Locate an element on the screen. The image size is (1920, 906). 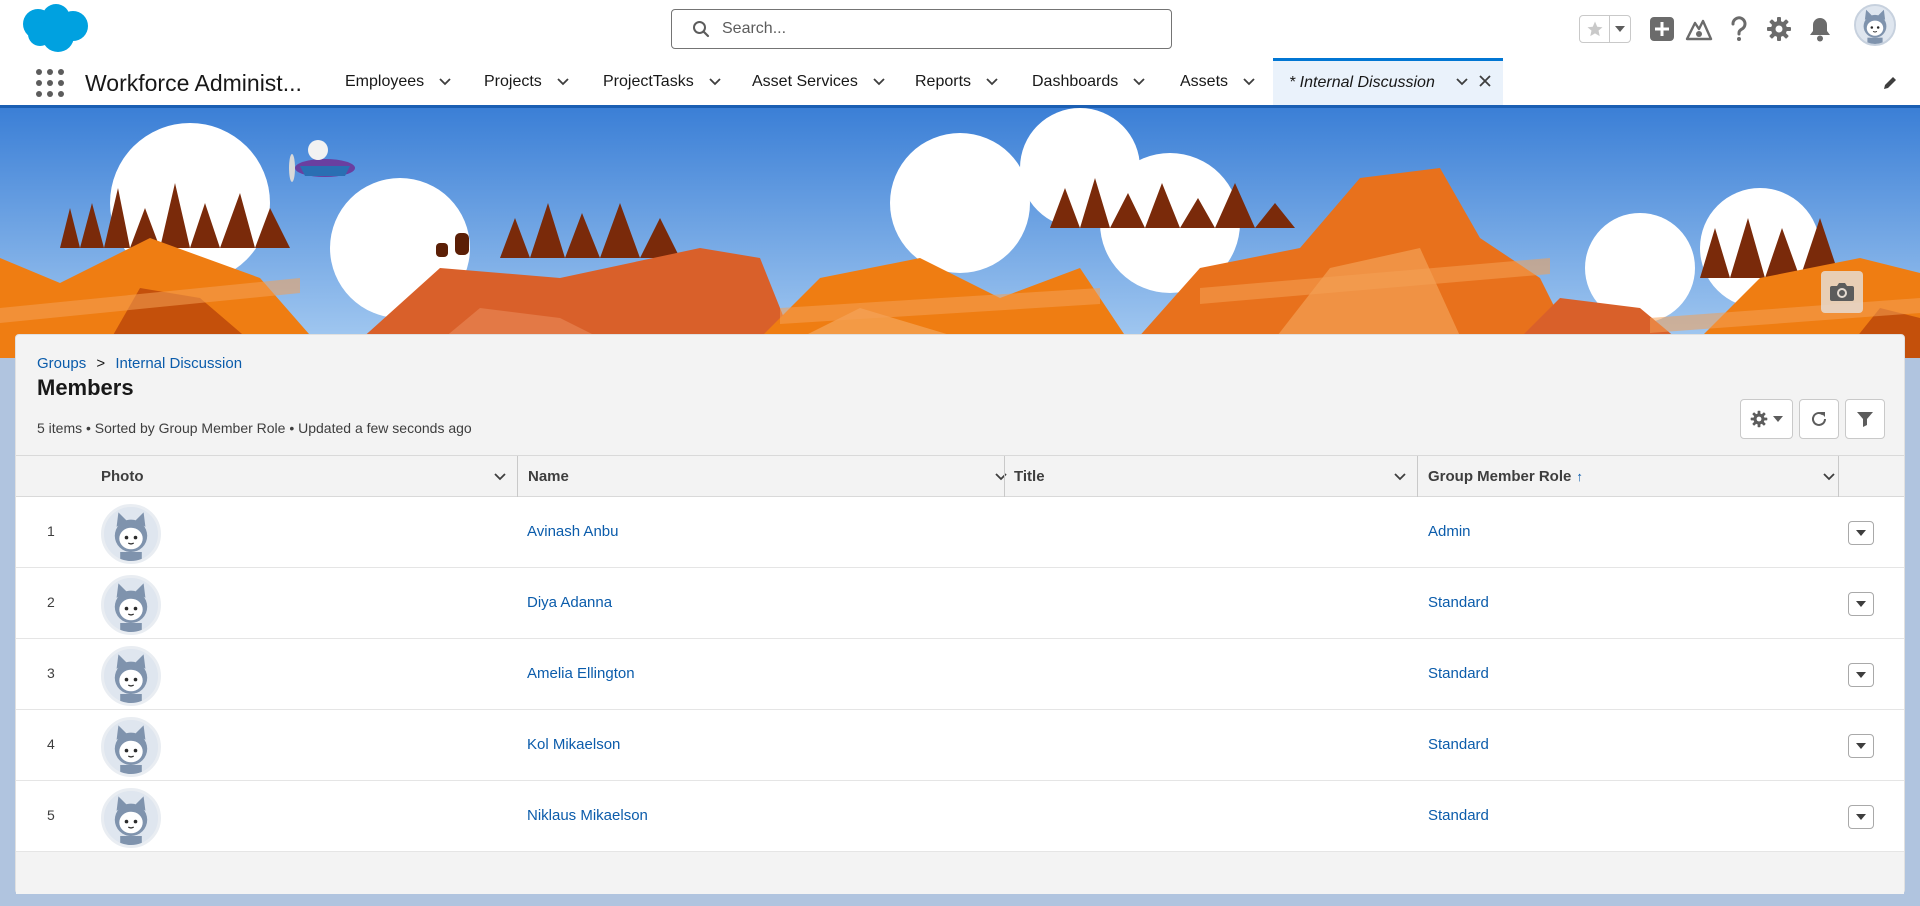
favorites-button-group is located at coordinates (1605, 29).